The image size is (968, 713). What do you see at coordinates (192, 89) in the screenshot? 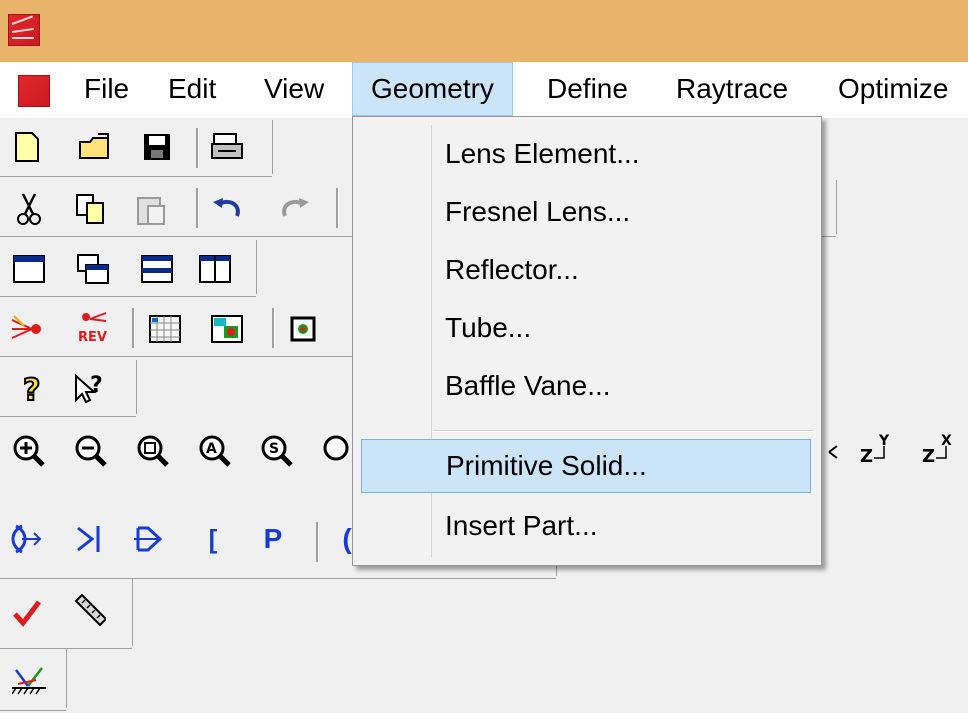
I see `menu-edit: Edit` at bounding box center [192, 89].